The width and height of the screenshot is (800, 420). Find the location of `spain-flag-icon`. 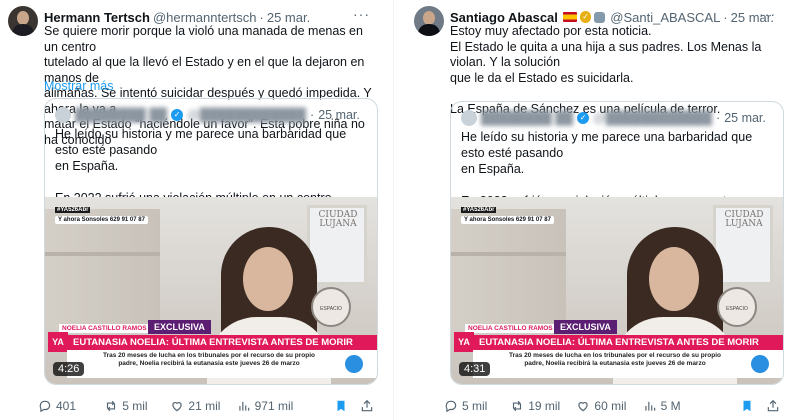

spain-flag-icon is located at coordinates (569, 17).